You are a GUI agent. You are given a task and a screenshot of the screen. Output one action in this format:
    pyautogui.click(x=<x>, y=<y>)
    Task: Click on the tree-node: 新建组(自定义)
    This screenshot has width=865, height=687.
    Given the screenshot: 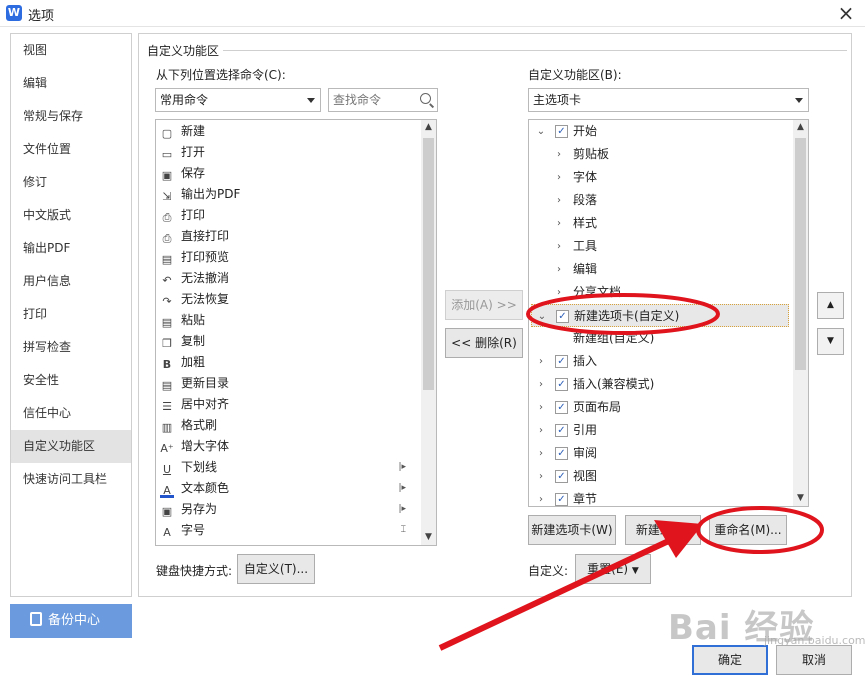 What is the action you would take?
    pyautogui.click(x=660, y=338)
    